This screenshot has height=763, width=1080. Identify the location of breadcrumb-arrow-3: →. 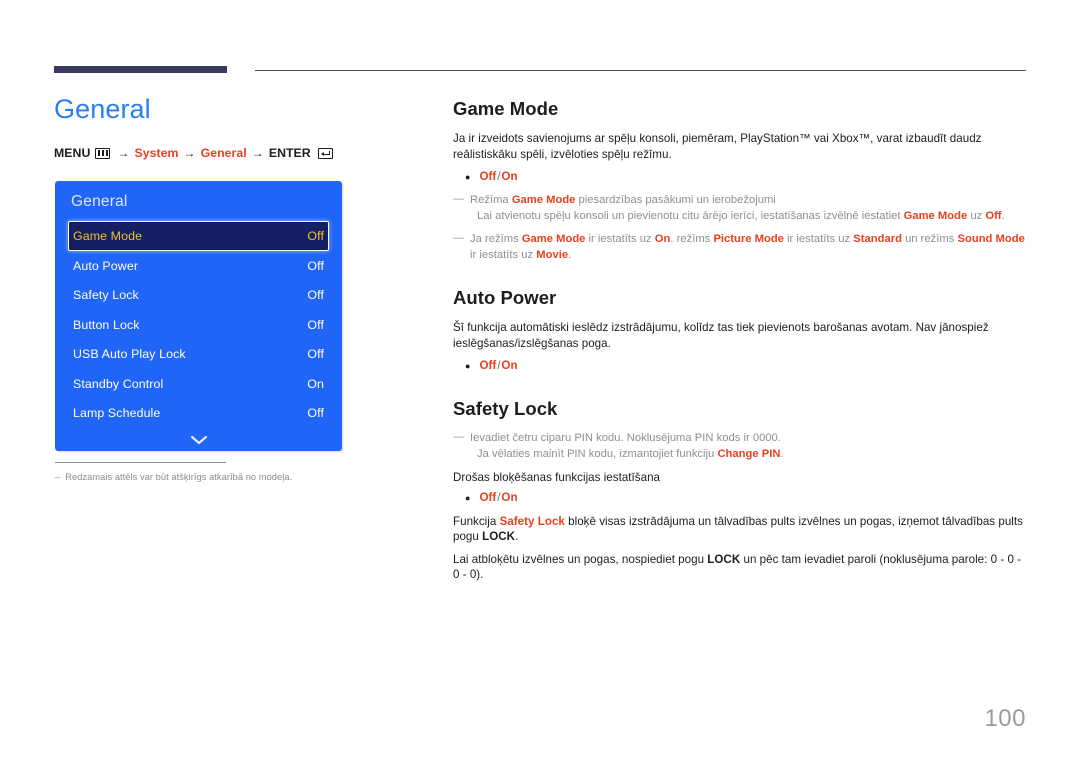
(257, 153).